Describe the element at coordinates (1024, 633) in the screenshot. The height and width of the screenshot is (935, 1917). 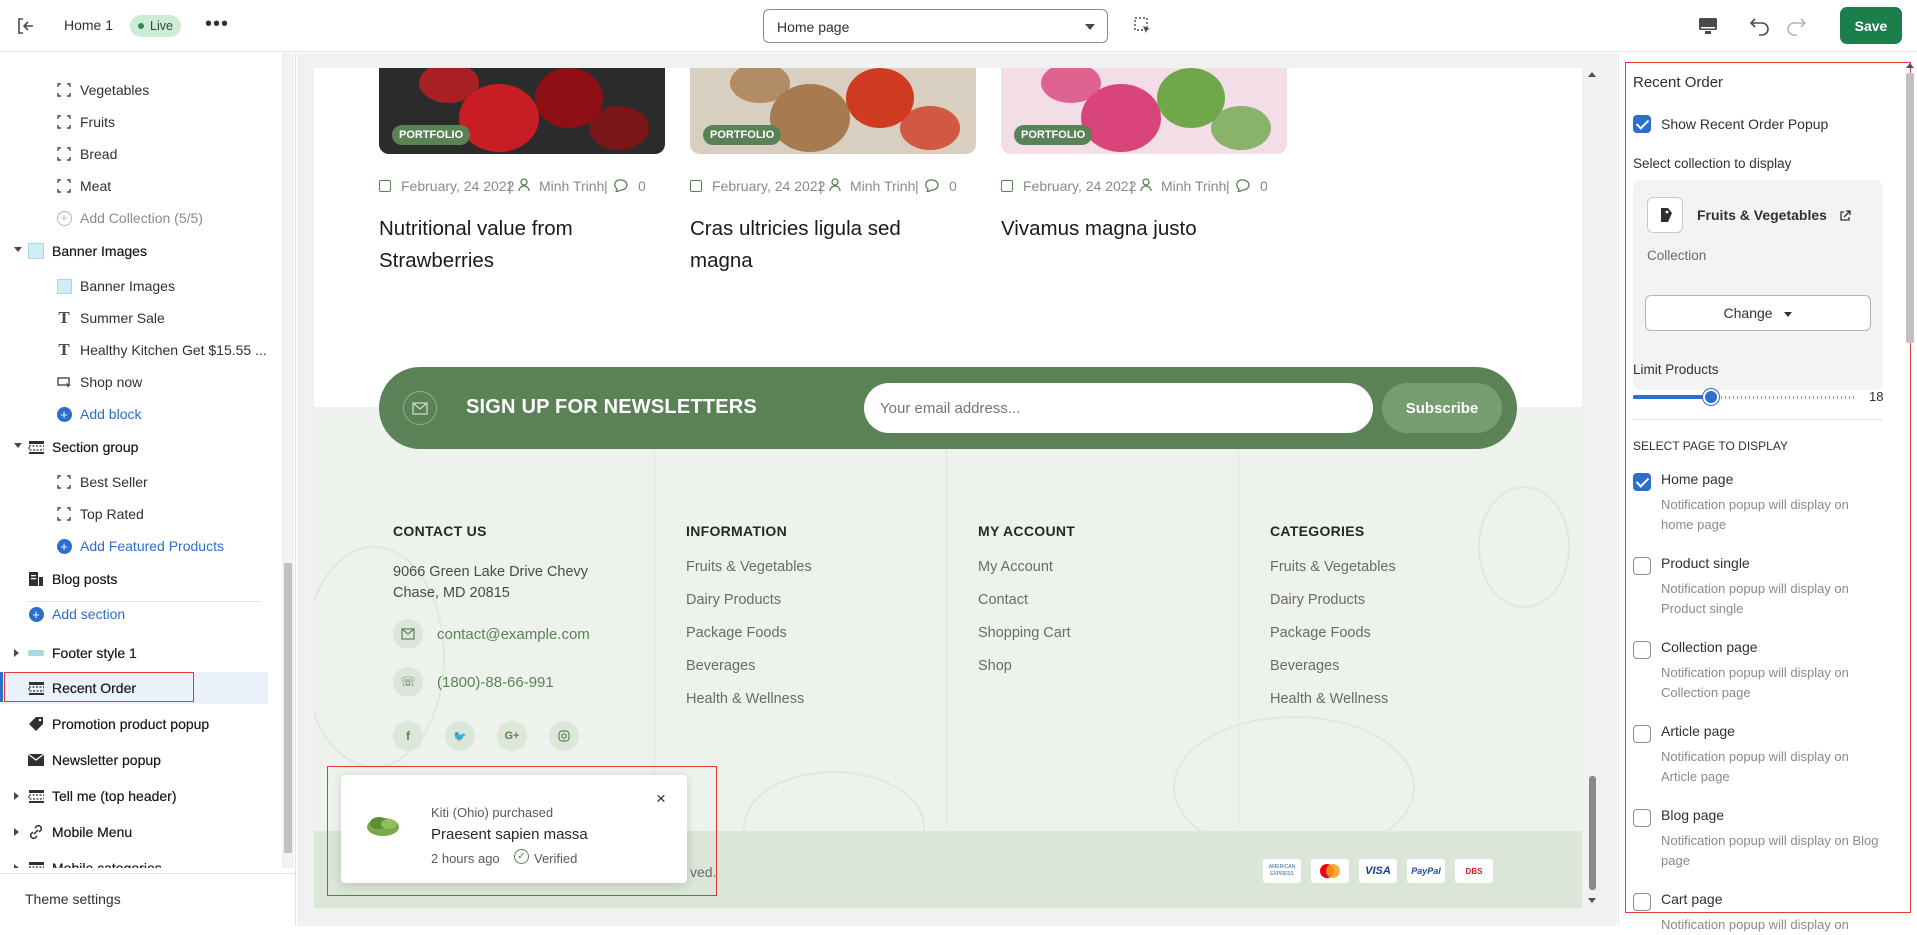
I see `footer-link: Shopping Cart` at that location.